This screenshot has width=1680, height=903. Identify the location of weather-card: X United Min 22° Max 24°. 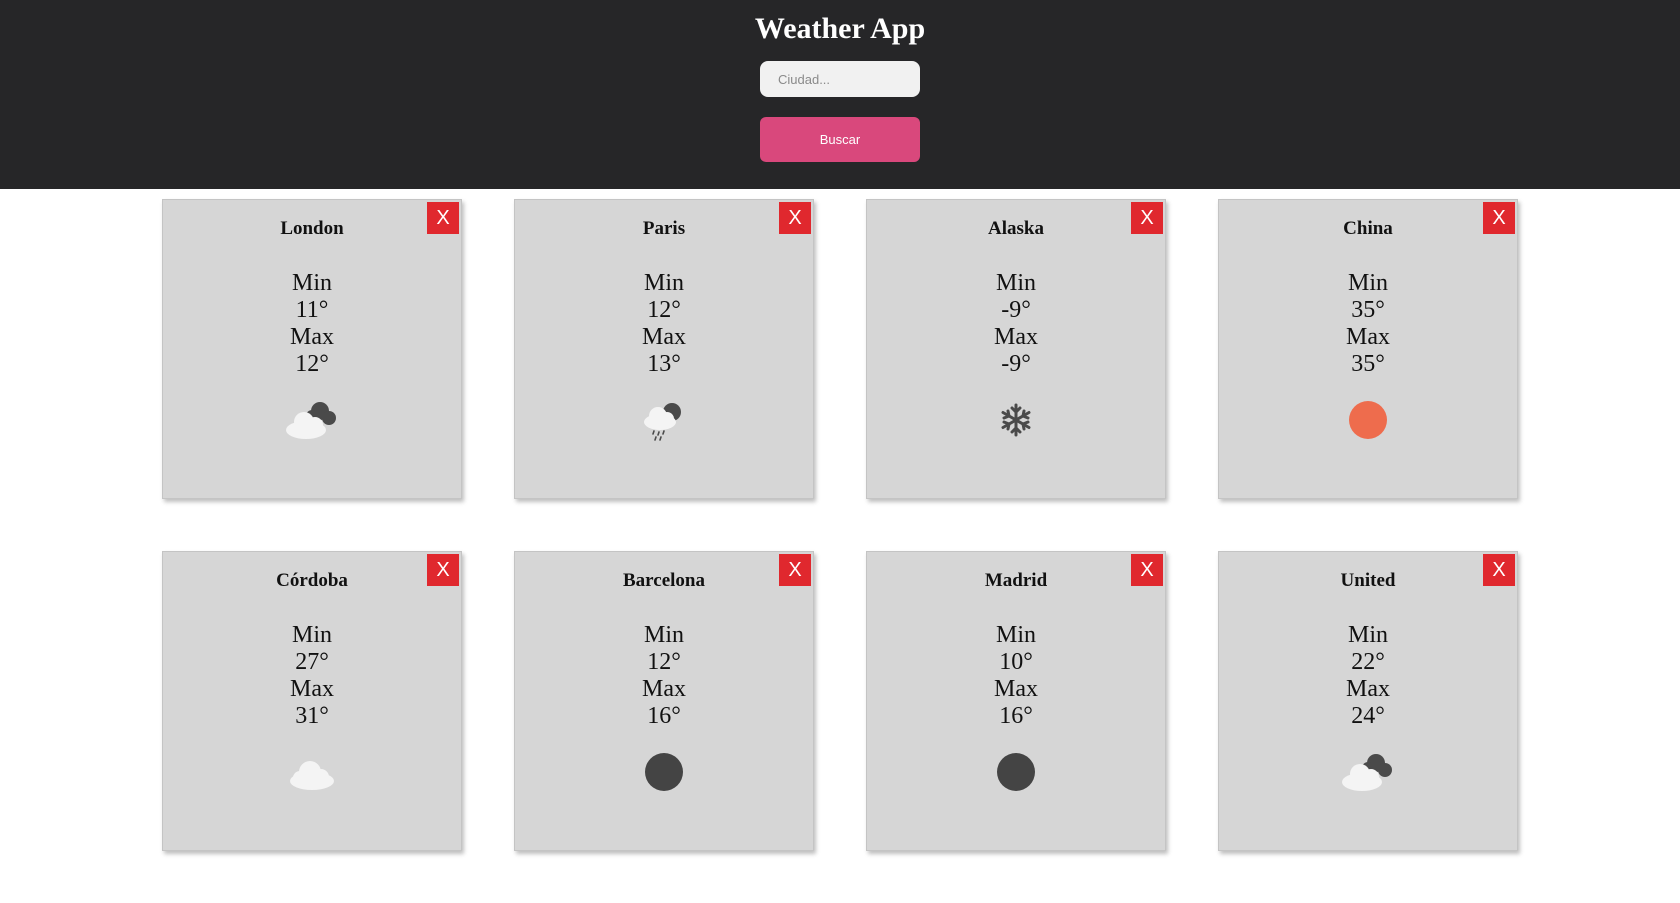
(1368, 701).